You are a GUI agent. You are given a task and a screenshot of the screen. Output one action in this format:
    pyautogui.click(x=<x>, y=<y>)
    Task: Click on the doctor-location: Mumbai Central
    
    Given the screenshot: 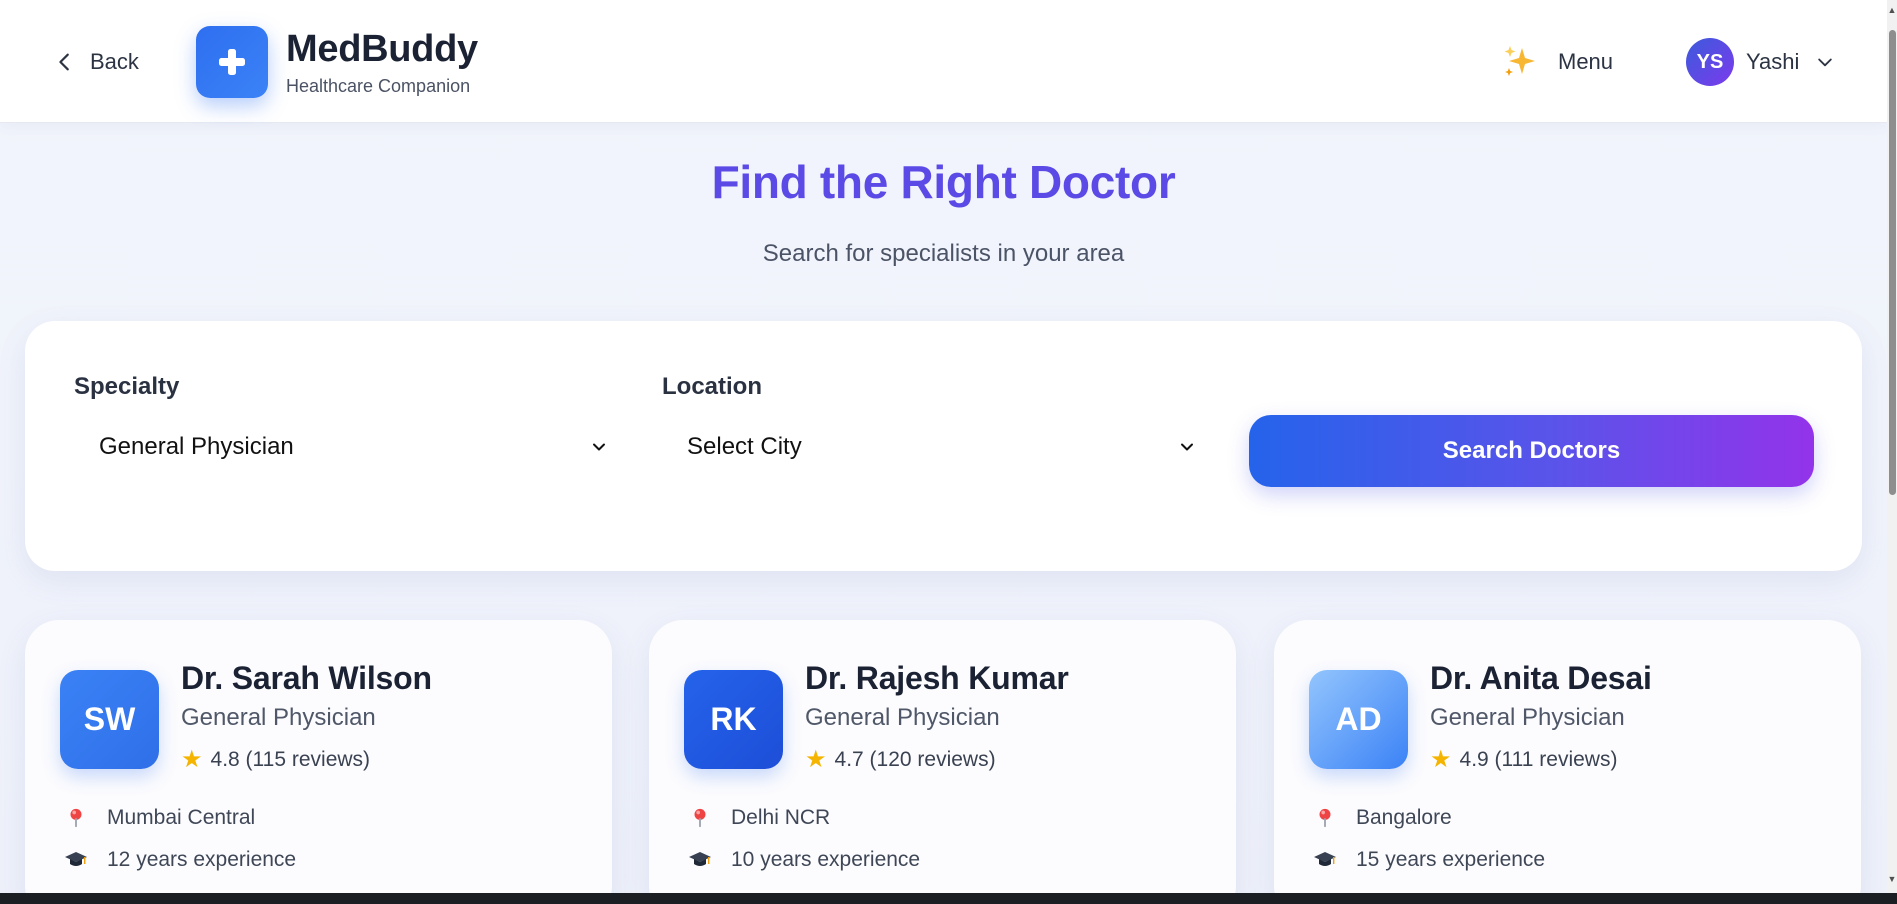 What is the action you would take?
    pyautogui.click(x=159, y=818)
    